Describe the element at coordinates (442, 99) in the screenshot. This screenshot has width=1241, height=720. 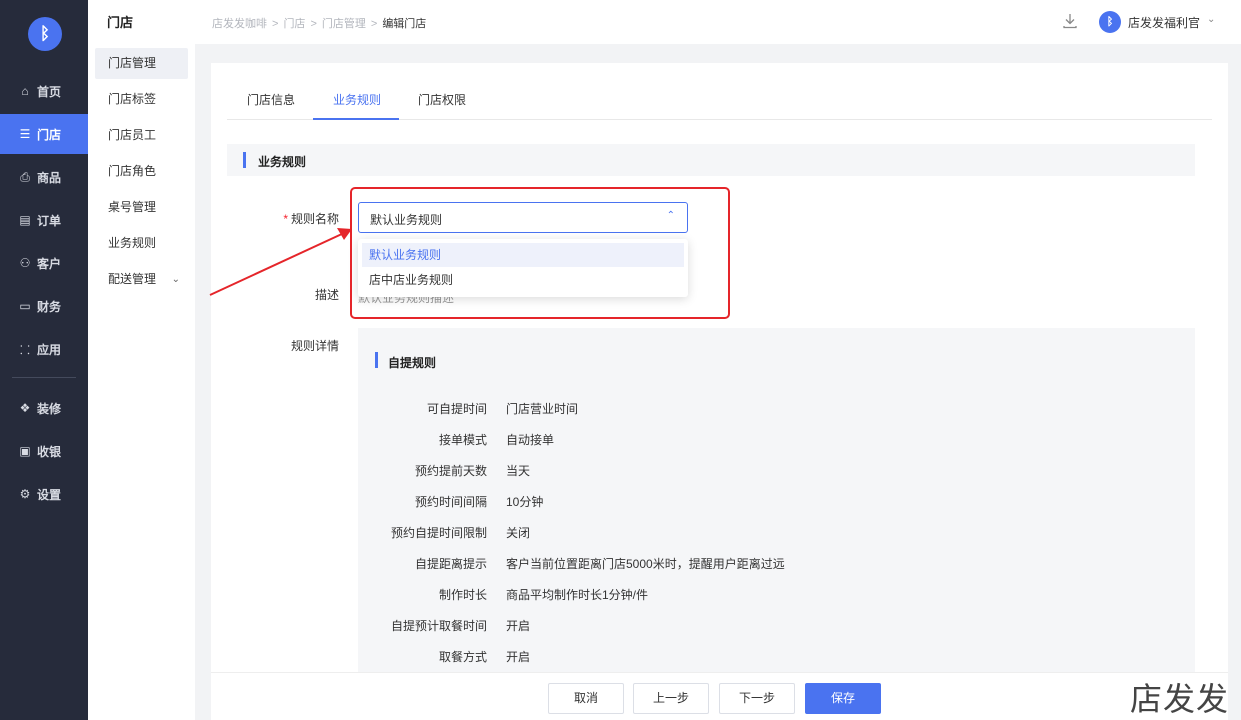
I see `tab-store-permissions: 门店权限` at that location.